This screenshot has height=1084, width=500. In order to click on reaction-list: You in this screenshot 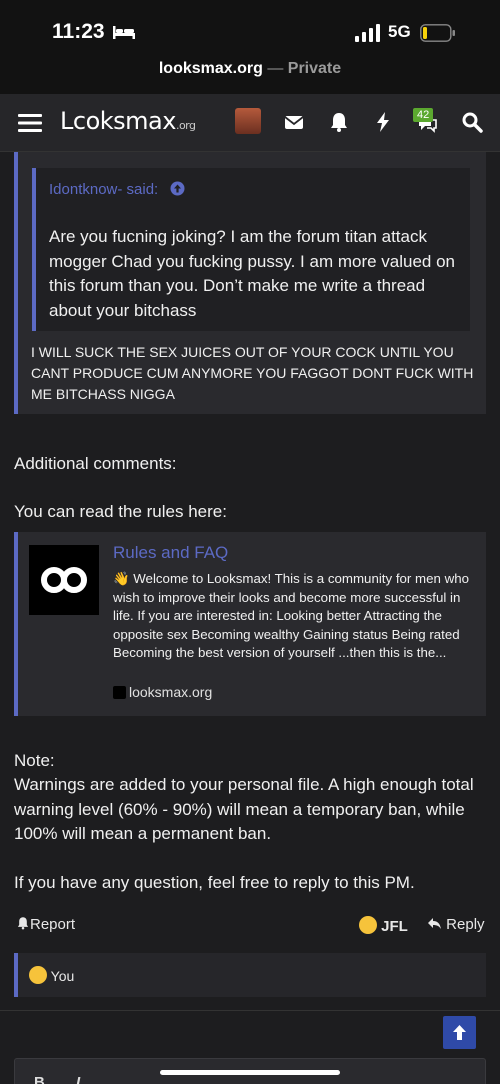, I will do `click(51, 975)`.